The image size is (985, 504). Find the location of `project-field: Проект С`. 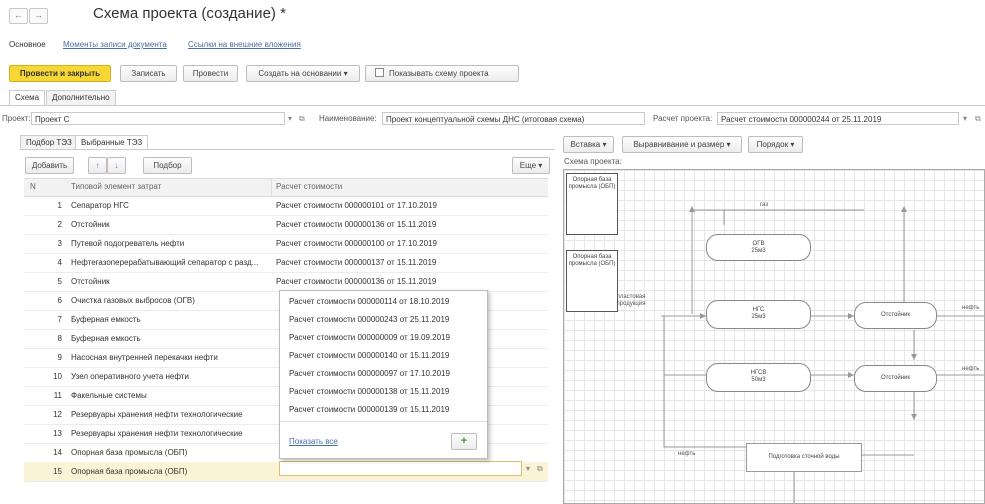

project-field: Проект С is located at coordinates (158, 118).